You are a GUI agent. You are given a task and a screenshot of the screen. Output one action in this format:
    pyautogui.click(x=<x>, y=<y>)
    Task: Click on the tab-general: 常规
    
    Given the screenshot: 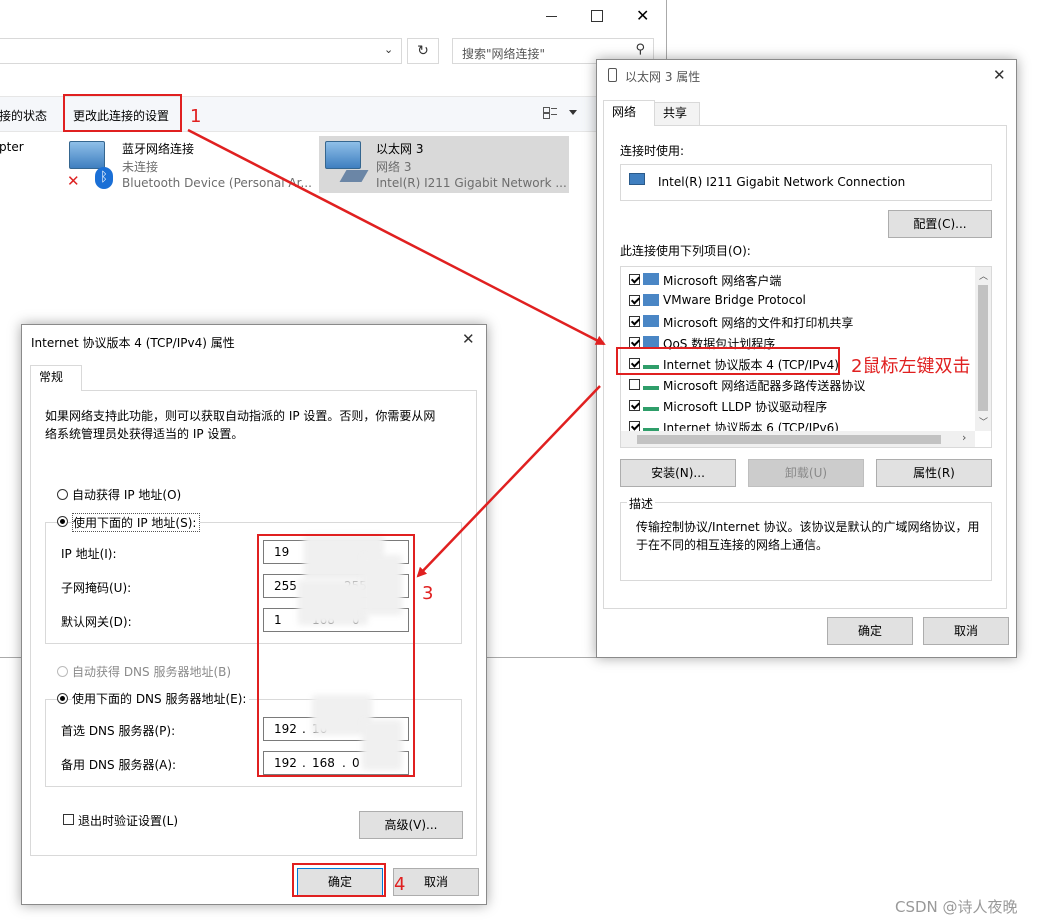 What is the action you would take?
    pyautogui.click(x=56, y=378)
    